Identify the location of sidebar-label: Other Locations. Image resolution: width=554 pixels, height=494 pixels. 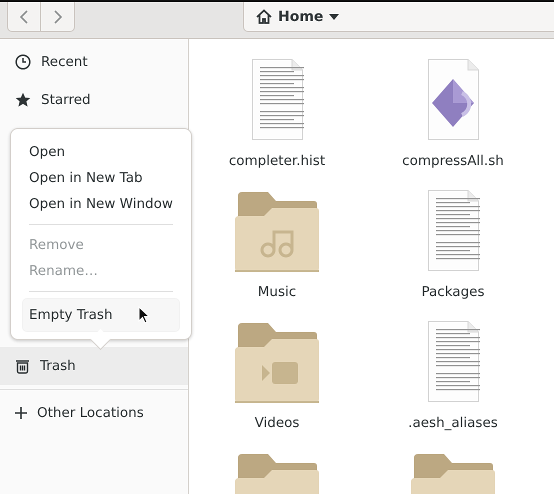
(90, 413).